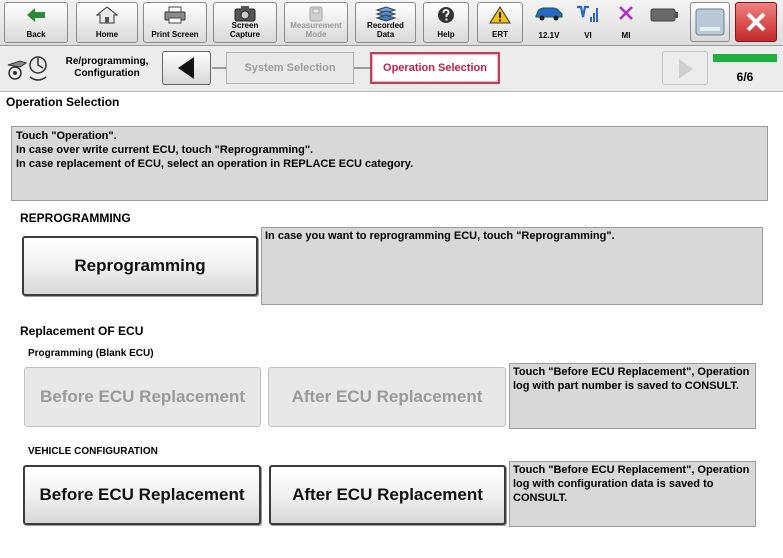 The height and width of the screenshot is (558, 783). I want to click on ert-label: ERT, so click(500, 34).